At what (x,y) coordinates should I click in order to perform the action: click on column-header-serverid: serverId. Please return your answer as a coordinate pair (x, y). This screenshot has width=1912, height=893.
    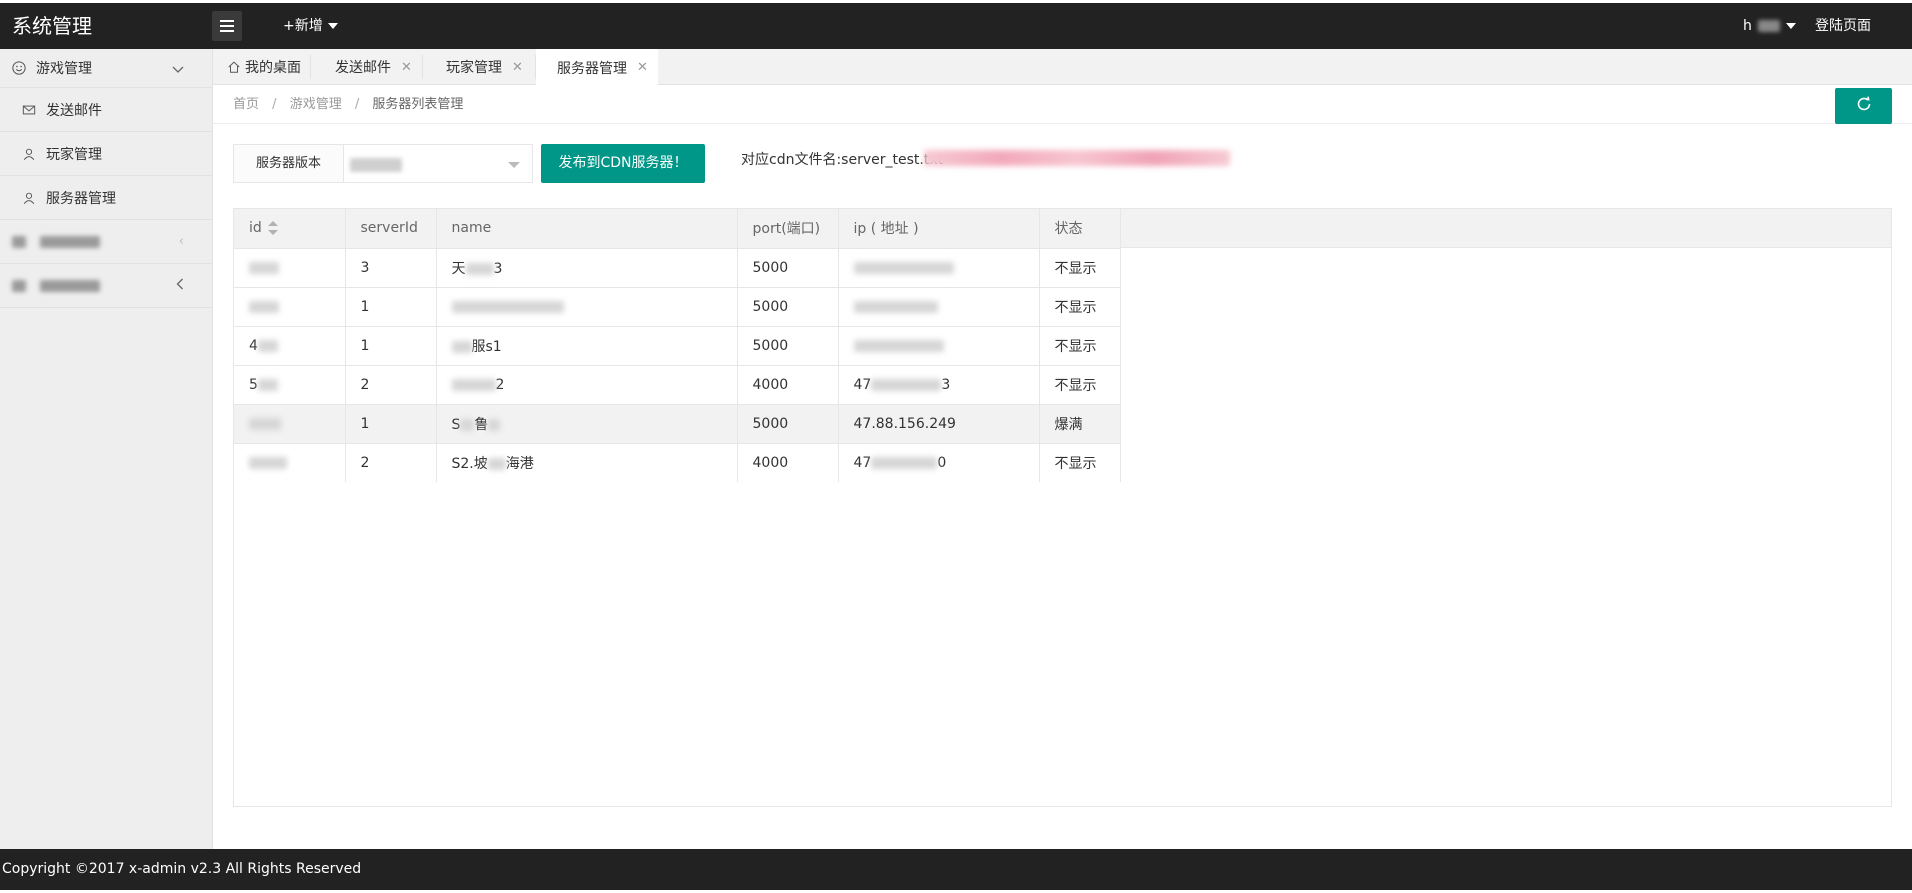
    Looking at the image, I should click on (391, 228).